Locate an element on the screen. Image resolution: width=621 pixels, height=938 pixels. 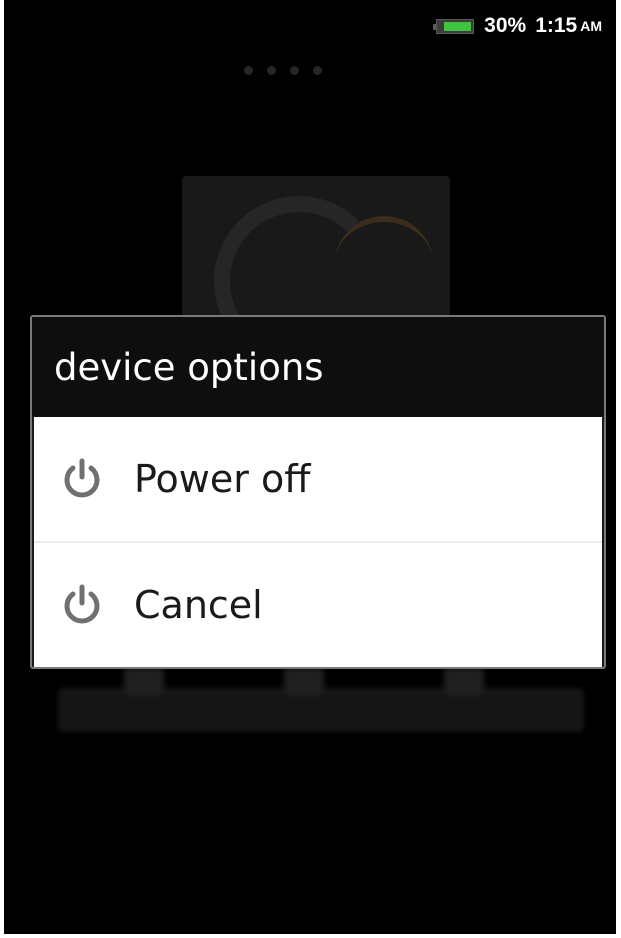
power-off-label: Power off is located at coordinates (222, 479).